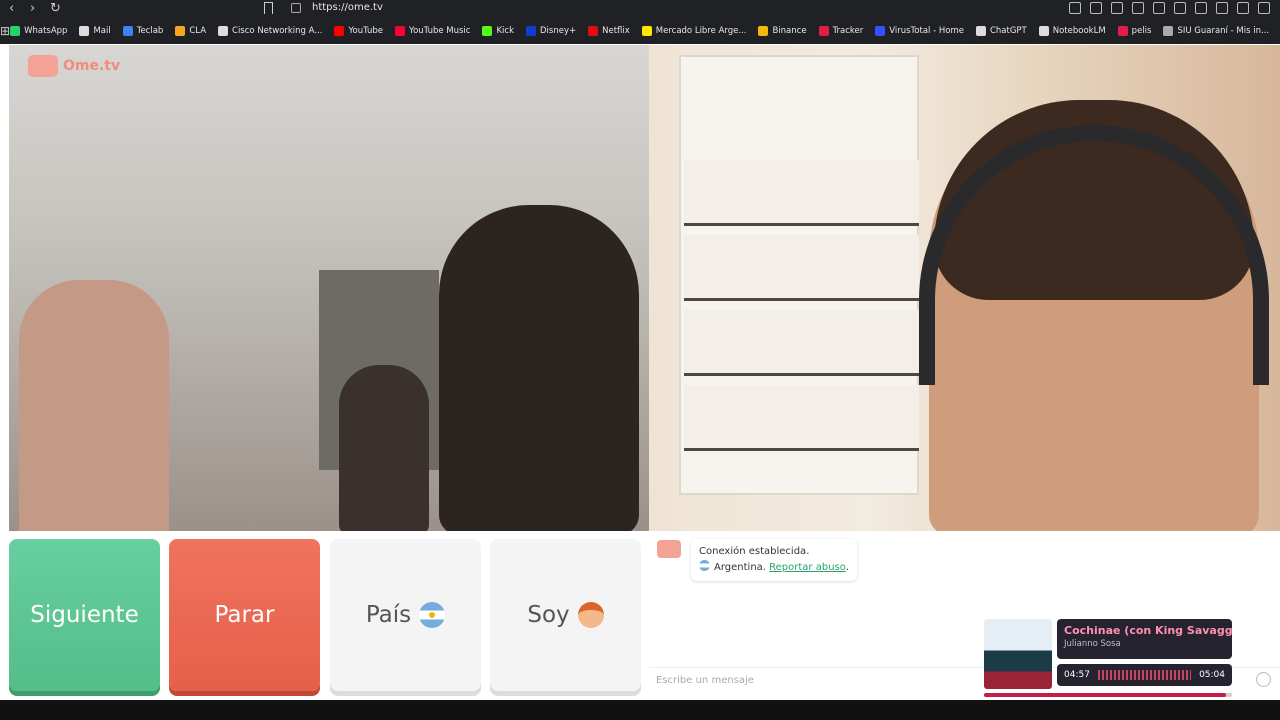 The image size is (1280, 720). What do you see at coordinates (609, 31) in the screenshot?
I see `bookmark-item: Netflix` at bounding box center [609, 31].